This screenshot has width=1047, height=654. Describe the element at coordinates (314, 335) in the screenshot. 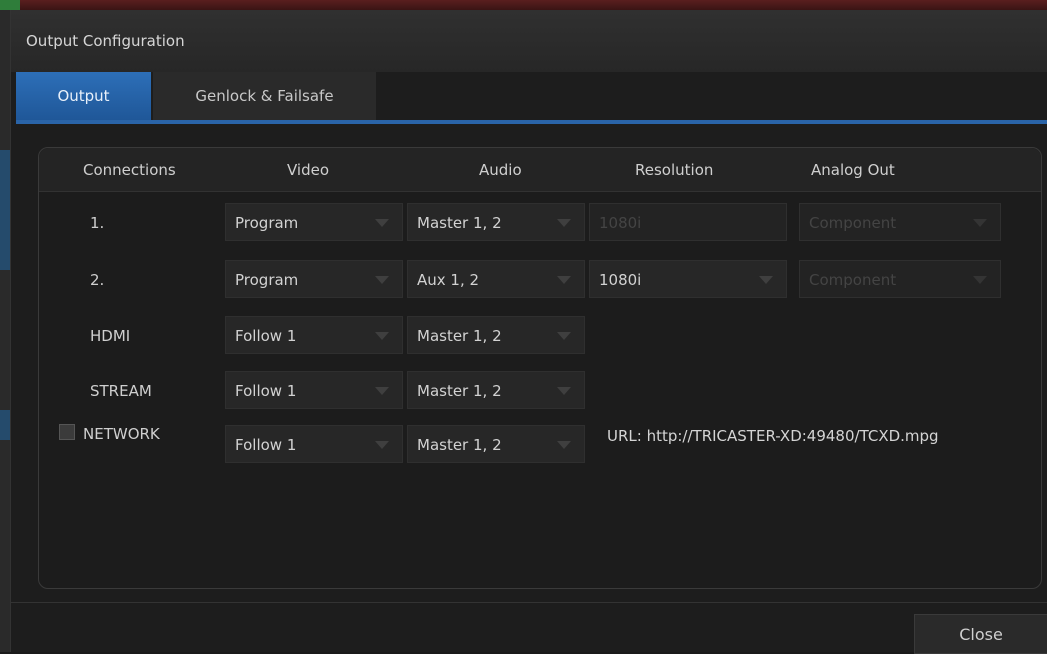

I see `video-select-hdmi: Follow 1` at that location.